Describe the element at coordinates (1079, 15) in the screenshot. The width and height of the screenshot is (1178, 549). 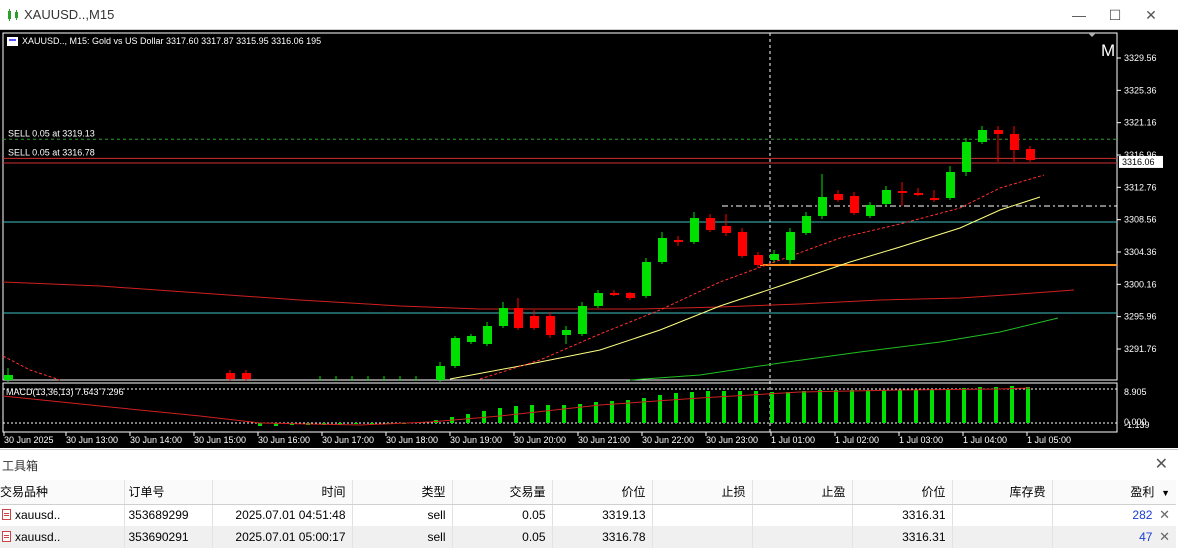
I see `minimize-button: —` at that location.